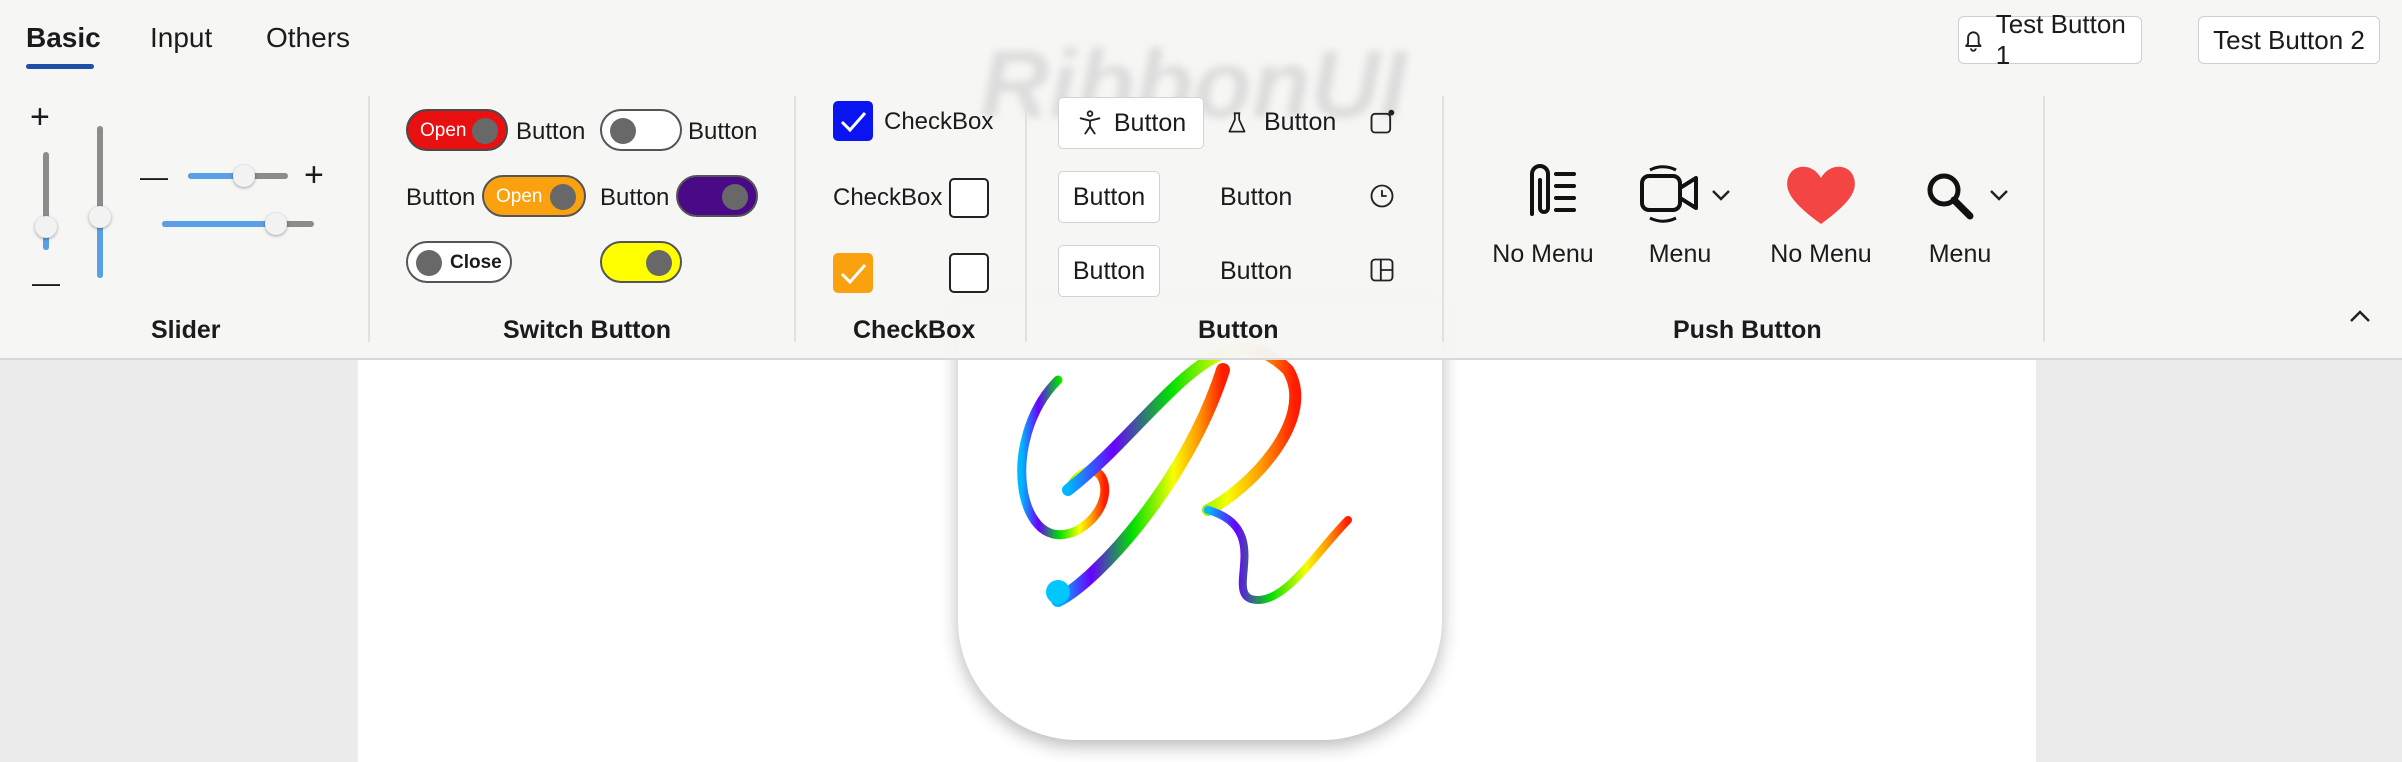  Describe the element at coordinates (1382, 122) in the screenshot. I see `window-dot-icon` at that location.